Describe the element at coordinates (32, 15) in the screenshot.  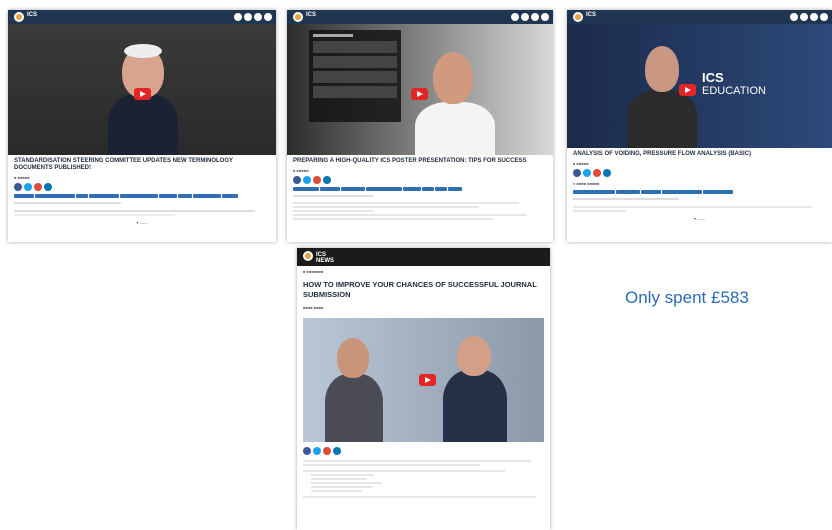
I see `brand-label: ICS` at that location.